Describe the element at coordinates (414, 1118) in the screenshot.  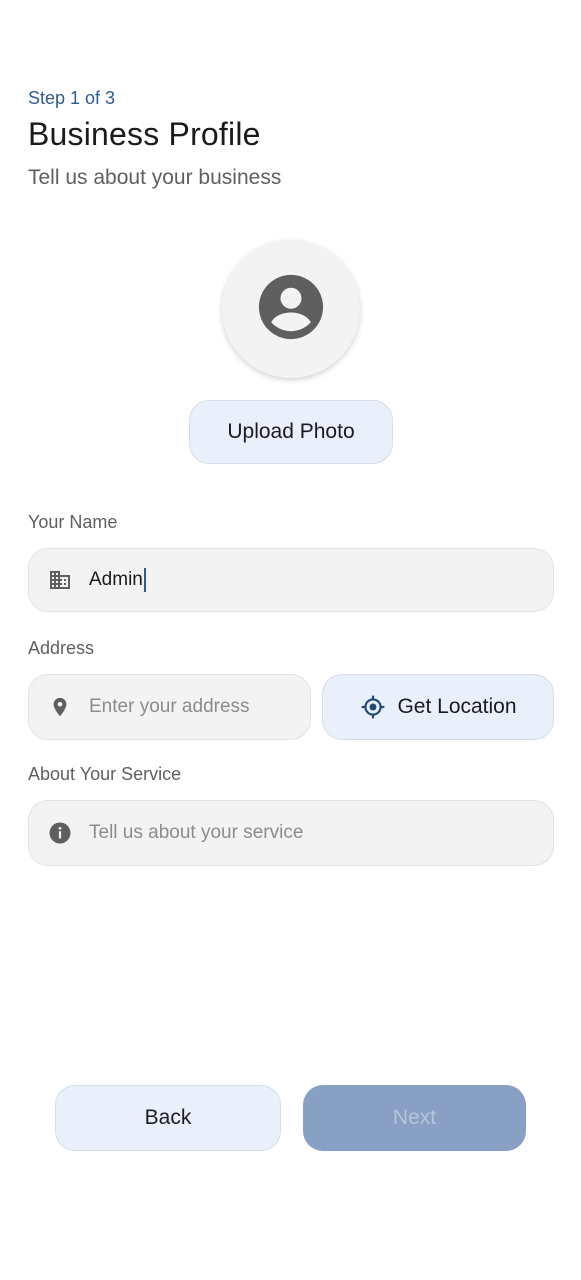
I see `next-button: Next` at that location.